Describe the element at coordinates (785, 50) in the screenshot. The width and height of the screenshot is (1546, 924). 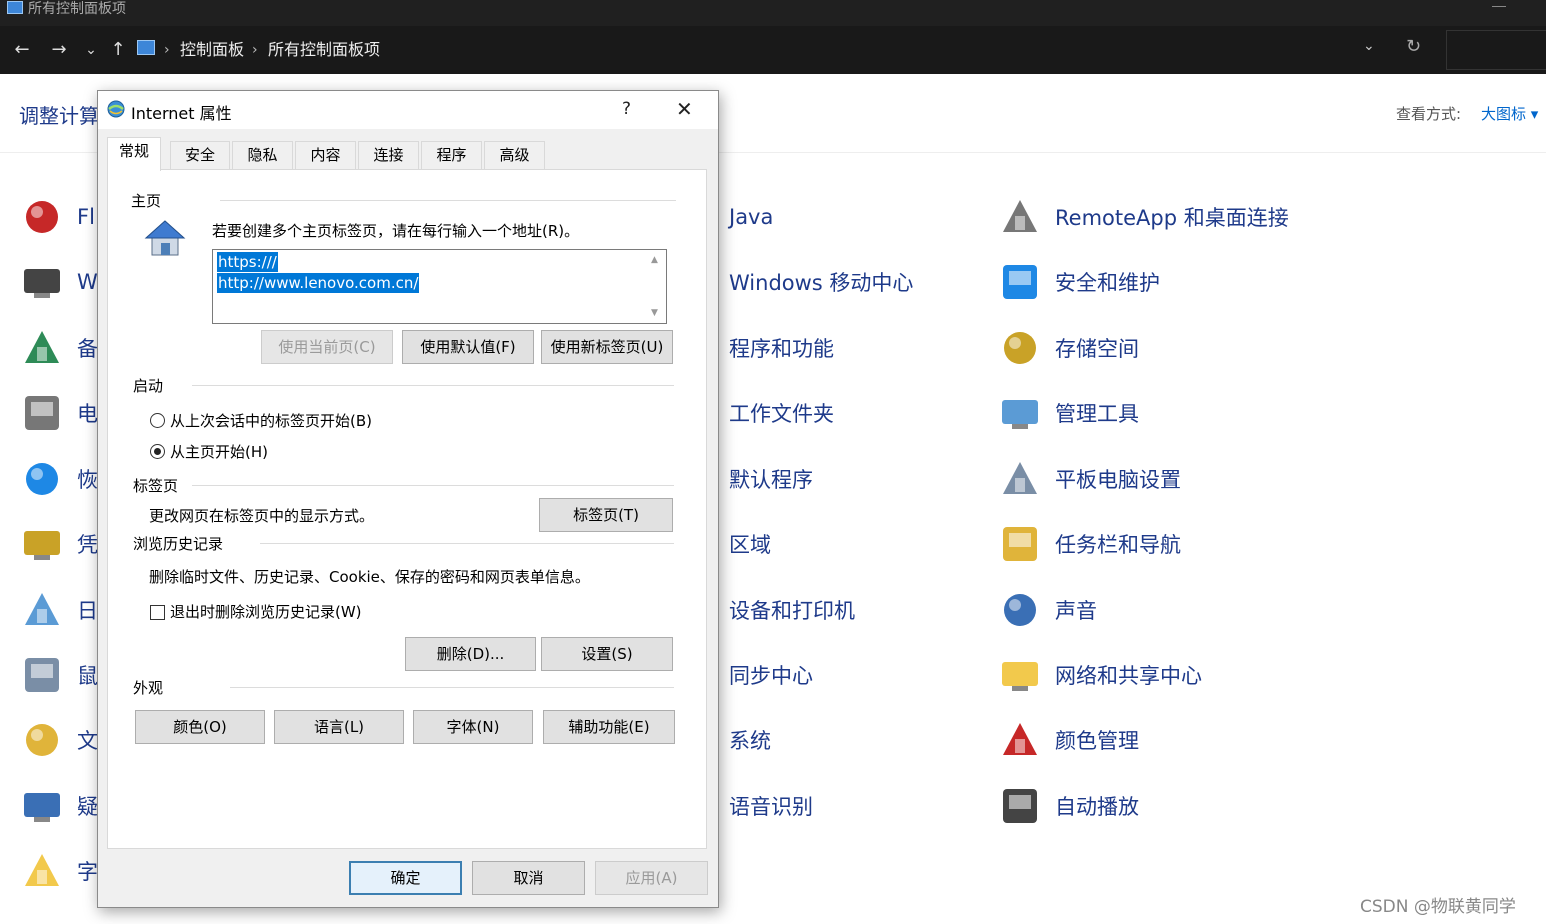
I see `address-field: › 控制面板 › 所有控制面板项` at that location.